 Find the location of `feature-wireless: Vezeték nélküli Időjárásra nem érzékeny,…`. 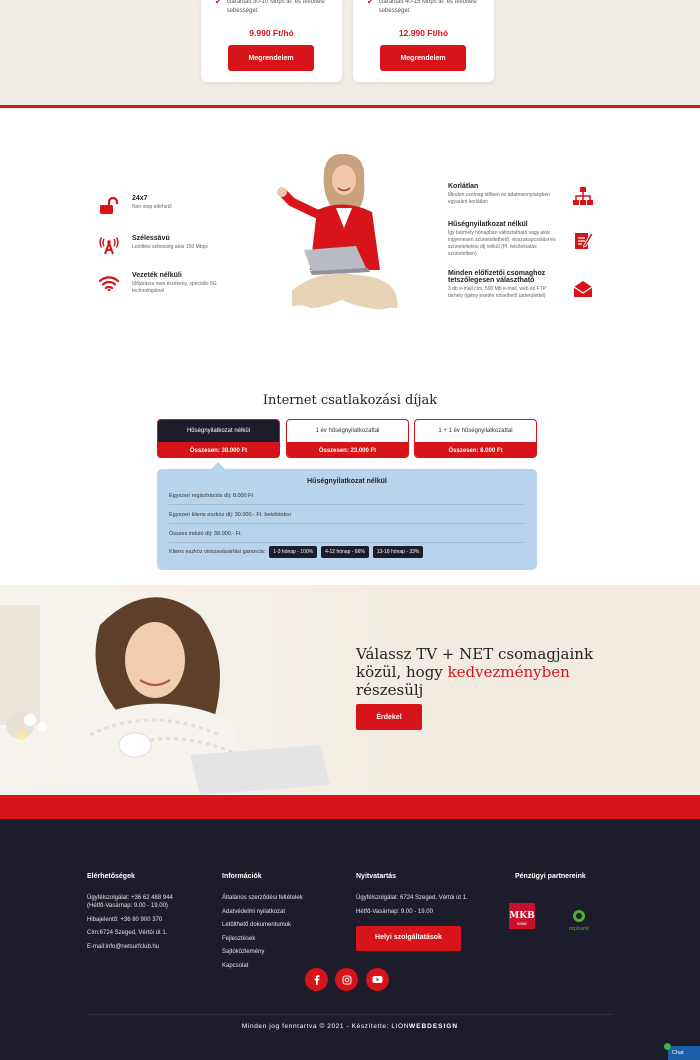

feature-wireless: Vezeték nélküli Időjárásra nem érzékeny,… is located at coordinates (168, 283).